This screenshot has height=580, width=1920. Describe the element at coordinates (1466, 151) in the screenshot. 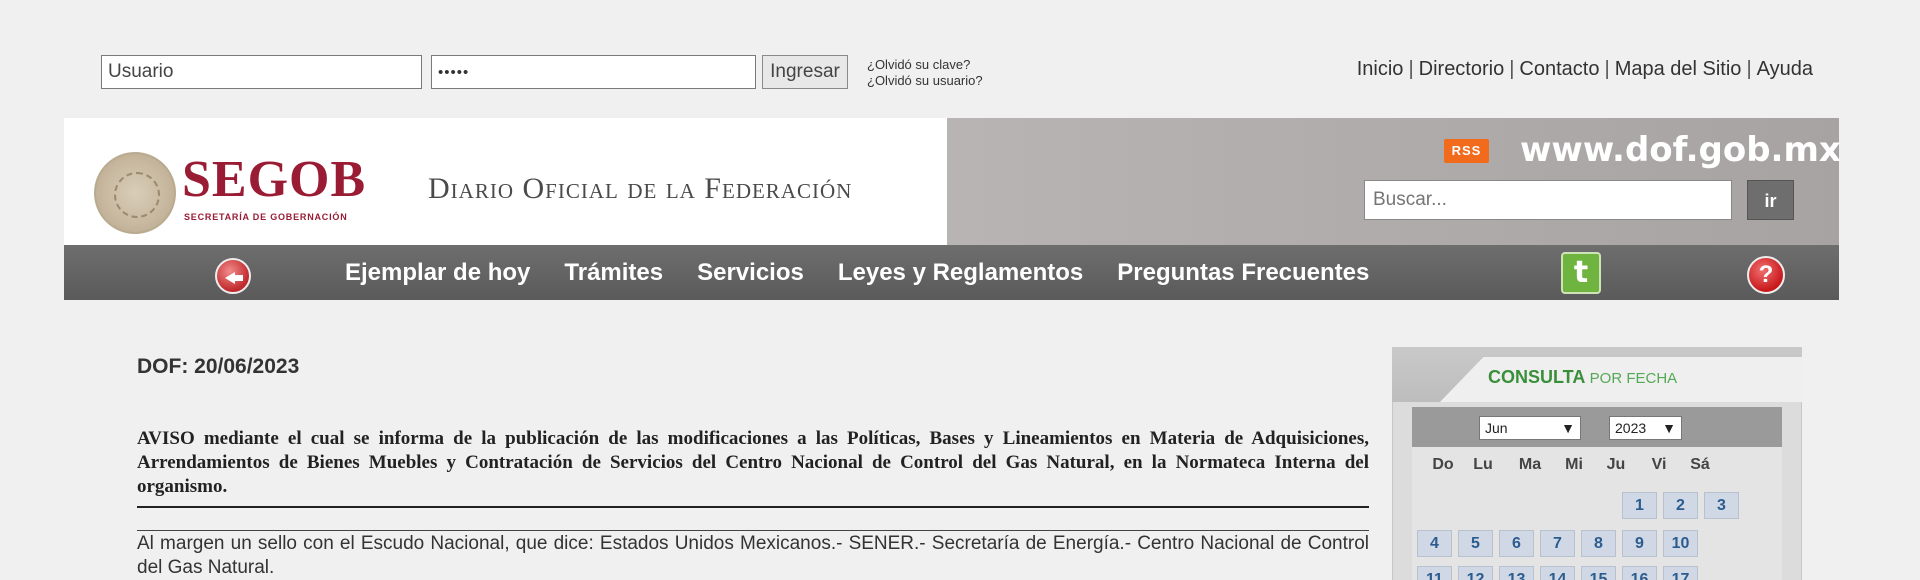

I see `rss-icon: RSS` at that location.